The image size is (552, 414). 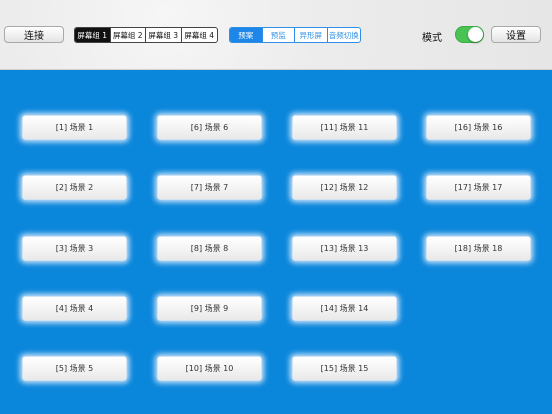 I want to click on toggle-knob, so click(x=475, y=34).